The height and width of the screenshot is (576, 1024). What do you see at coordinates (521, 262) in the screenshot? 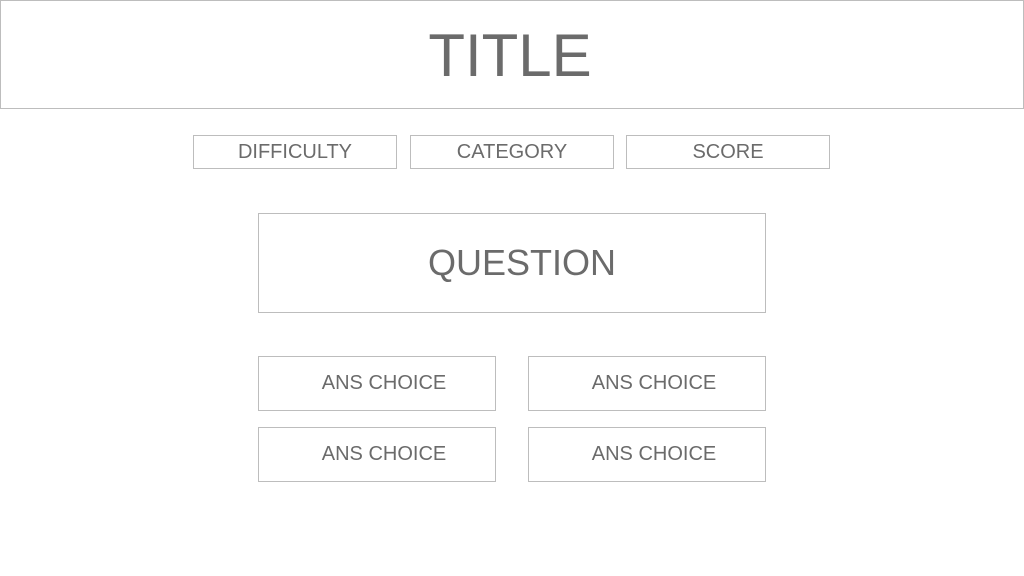
I see `question-text: QUESTION` at bounding box center [521, 262].